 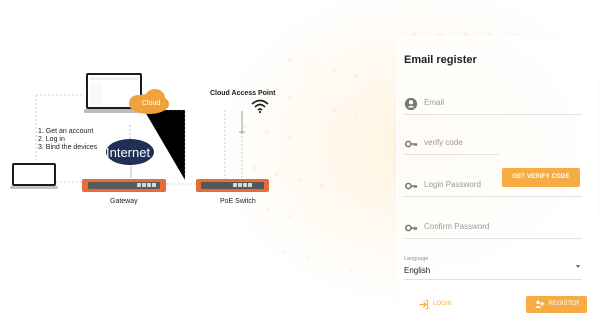 What do you see at coordinates (493, 104) in the screenshot?
I see `email-field: Email` at bounding box center [493, 104].